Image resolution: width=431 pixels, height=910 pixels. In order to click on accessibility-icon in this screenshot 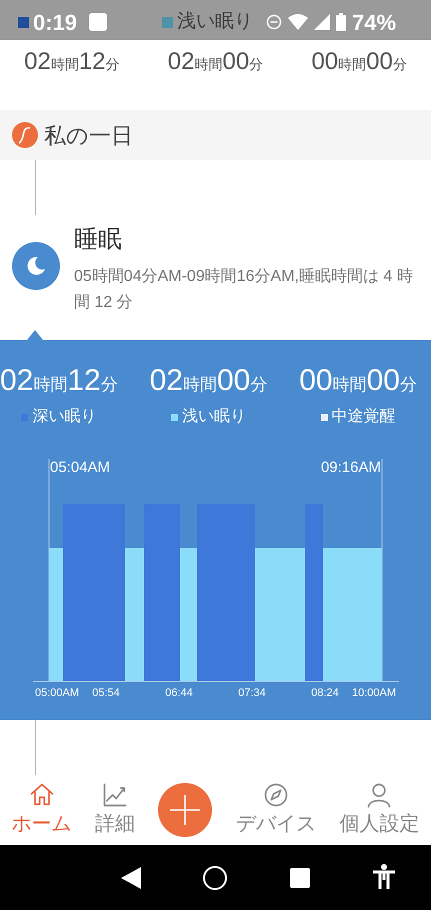, I will do `click(384, 877)`.